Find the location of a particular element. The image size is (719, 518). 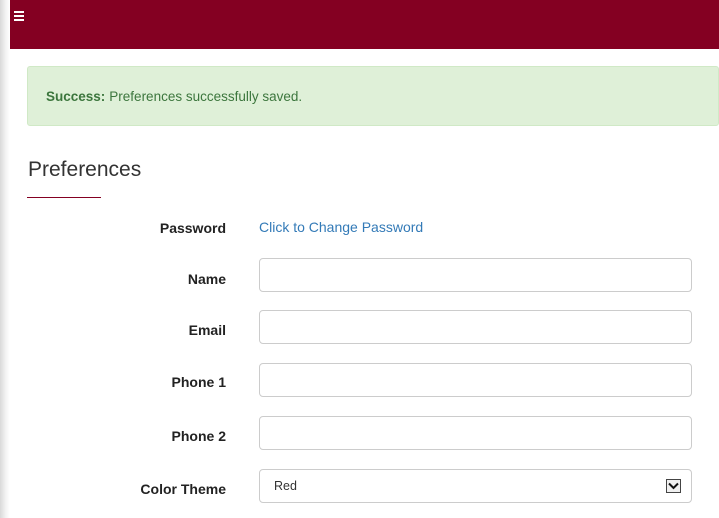

color-theme-select: Red is located at coordinates (475, 486).